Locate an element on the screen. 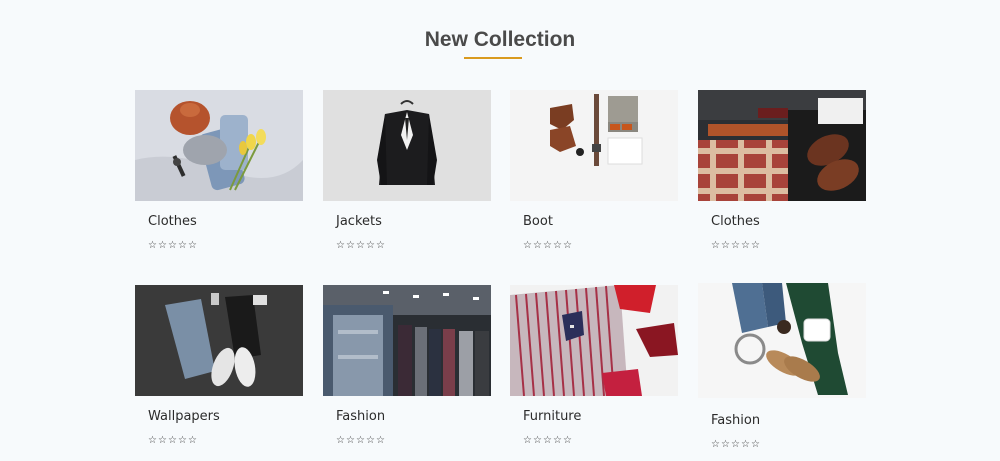 Image resolution: width=1000 pixels, height=461 pixels. section-title: New Collection is located at coordinates (500, 39).